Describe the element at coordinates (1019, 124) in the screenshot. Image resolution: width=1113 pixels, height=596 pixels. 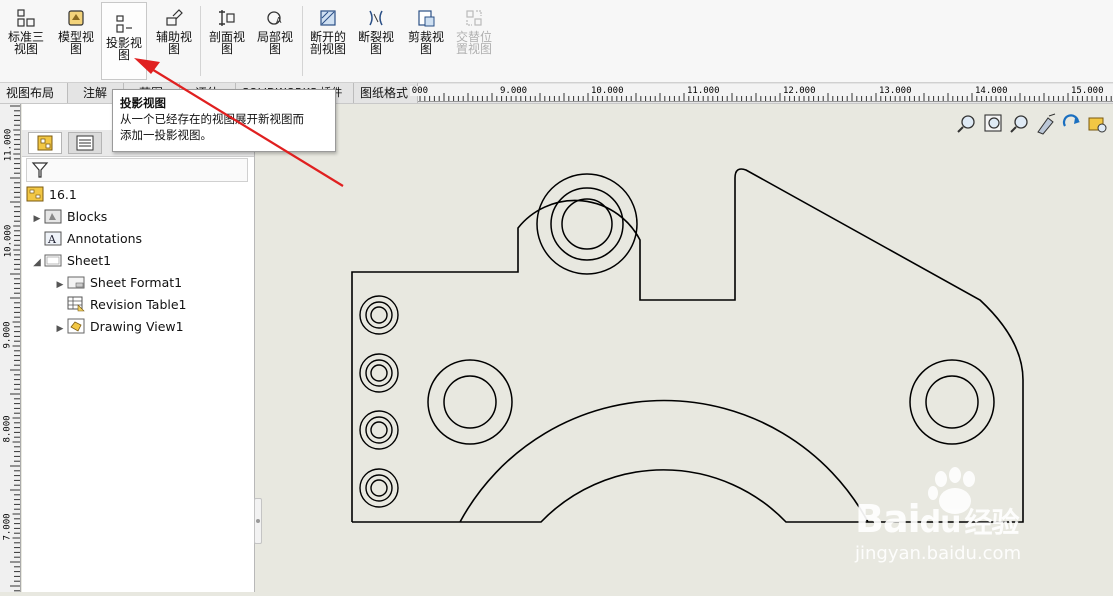
I see `zoom-in-out-icon` at that location.